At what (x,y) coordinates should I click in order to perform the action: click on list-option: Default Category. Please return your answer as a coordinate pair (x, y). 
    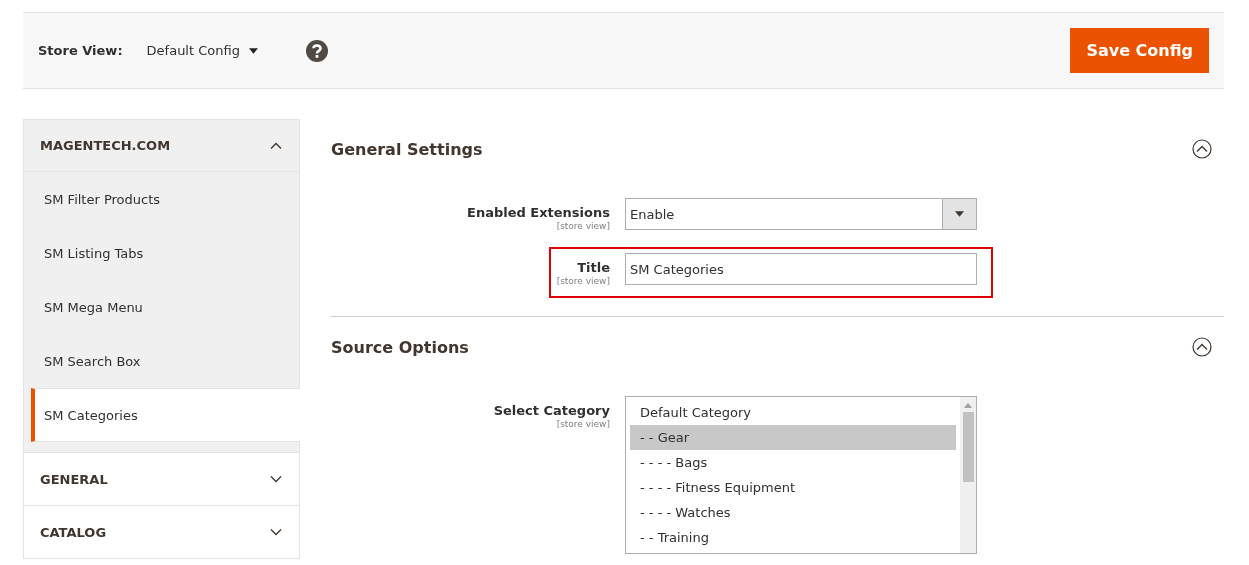
    Looking at the image, I should click on (793, 412).